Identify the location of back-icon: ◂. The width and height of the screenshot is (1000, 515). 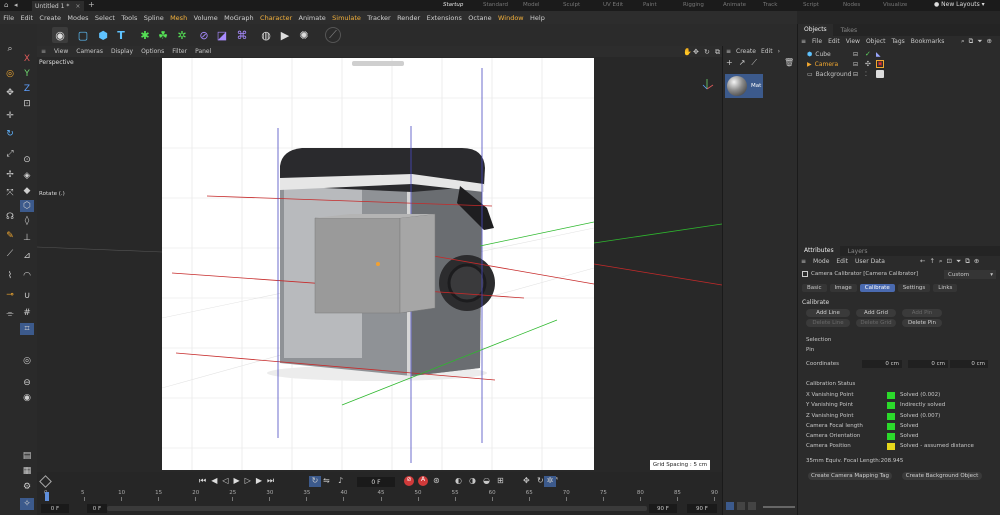
(16, 5).